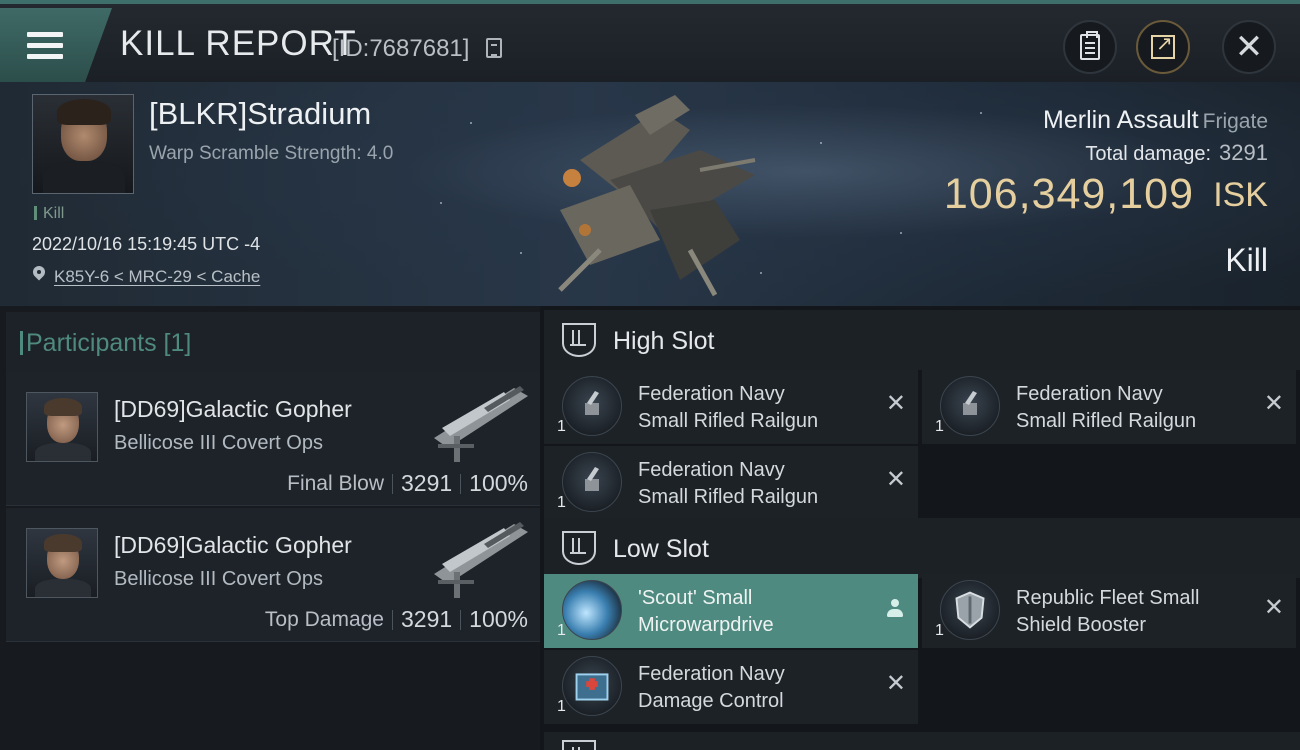 This screenshot has width=1300, height=750. I want to click on kill-outcome-label: Kill, so click(1246, 260).